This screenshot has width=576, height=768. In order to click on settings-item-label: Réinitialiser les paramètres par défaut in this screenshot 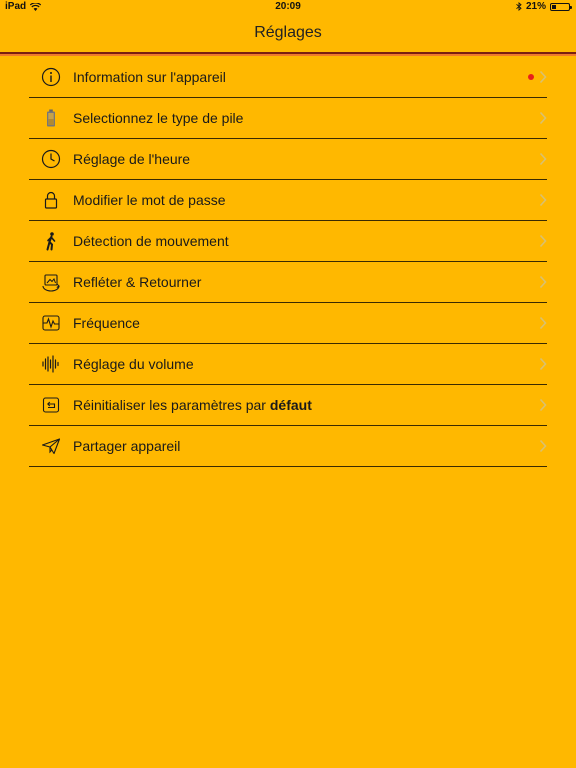, I will do `click(192, 405)`.